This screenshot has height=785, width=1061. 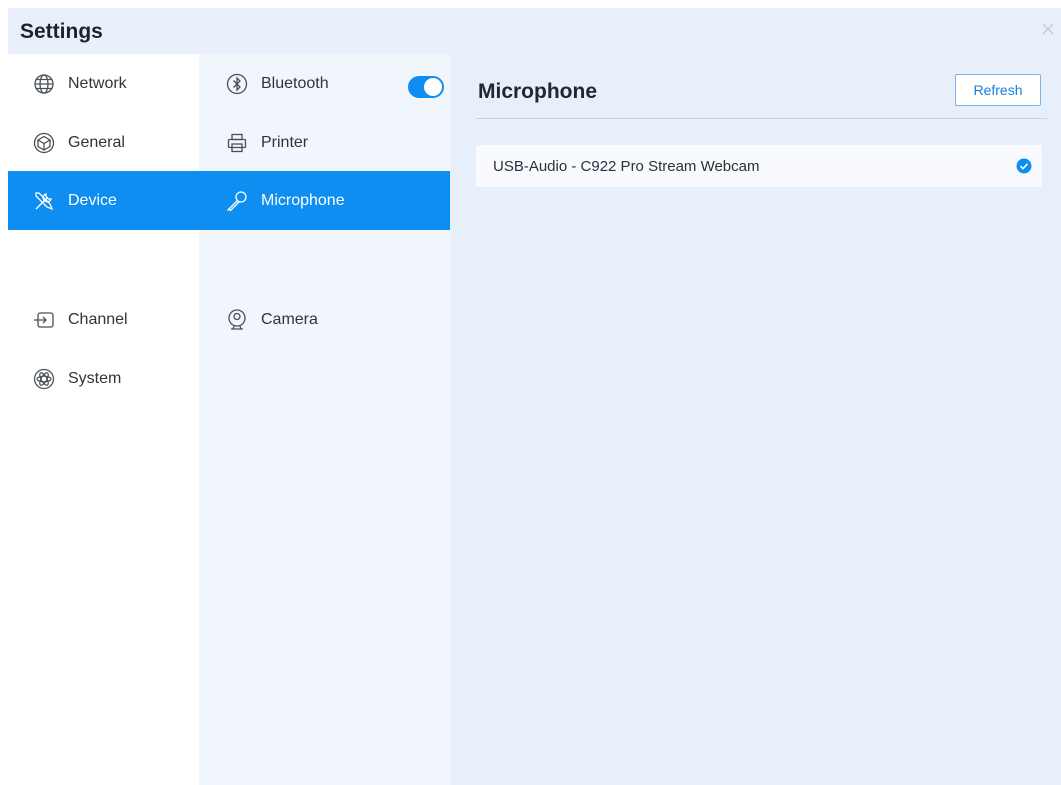 I want to click on microphone-icon, so click(x=237, y=201).